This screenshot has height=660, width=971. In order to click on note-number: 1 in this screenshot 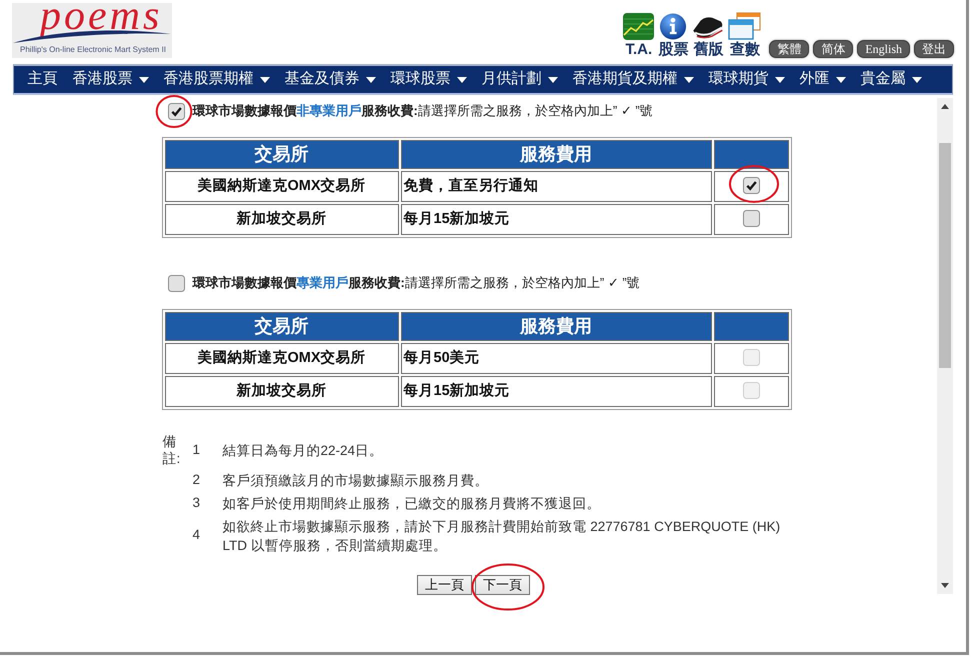, I will do `click(197, 449)`.